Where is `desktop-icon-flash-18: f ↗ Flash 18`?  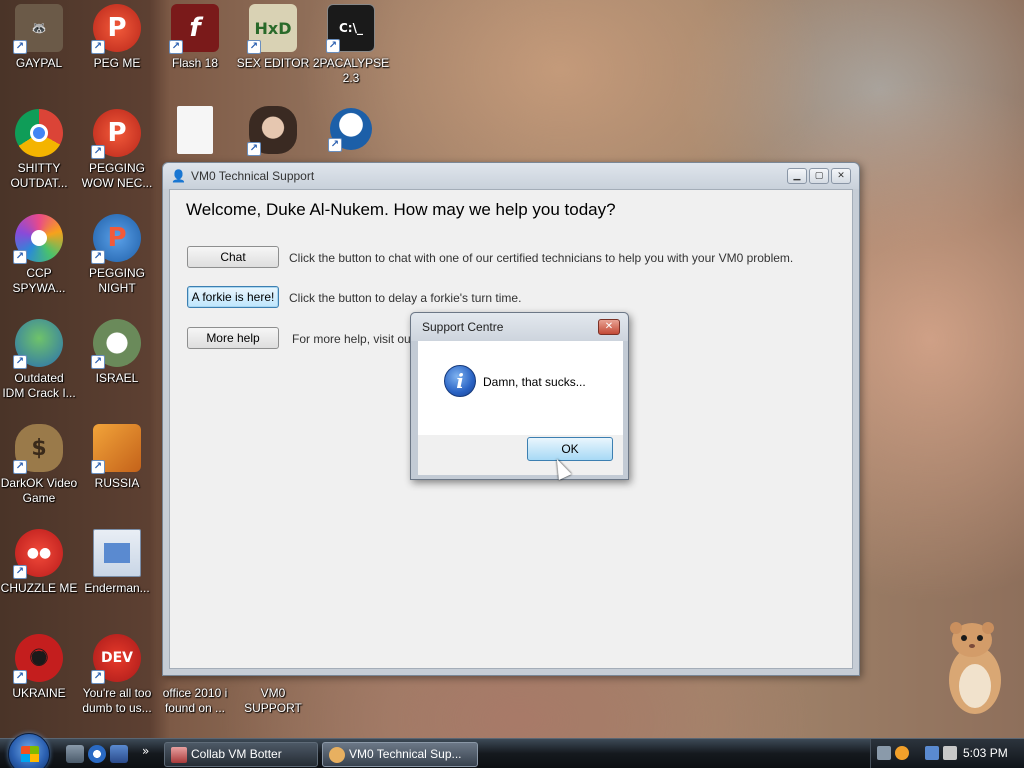 desktop-icon-flash-18: f ↗ Flash 18 is located at coordinates (195, 37).